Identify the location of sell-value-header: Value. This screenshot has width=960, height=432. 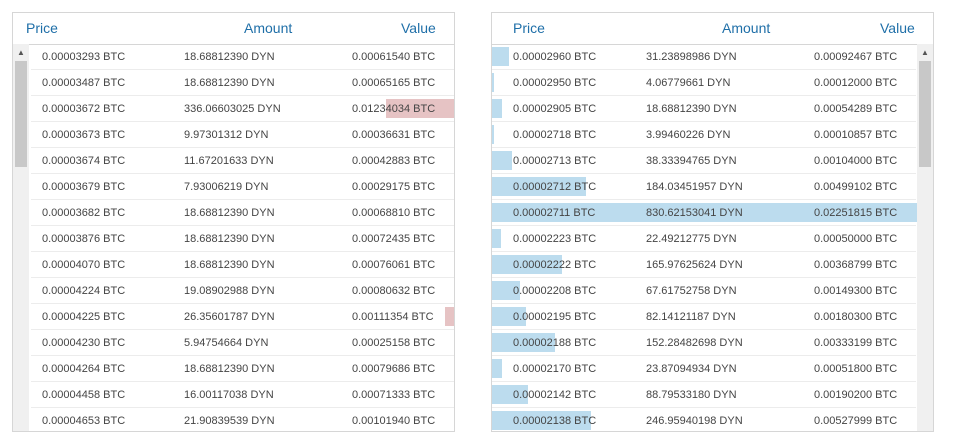
(418, 28).